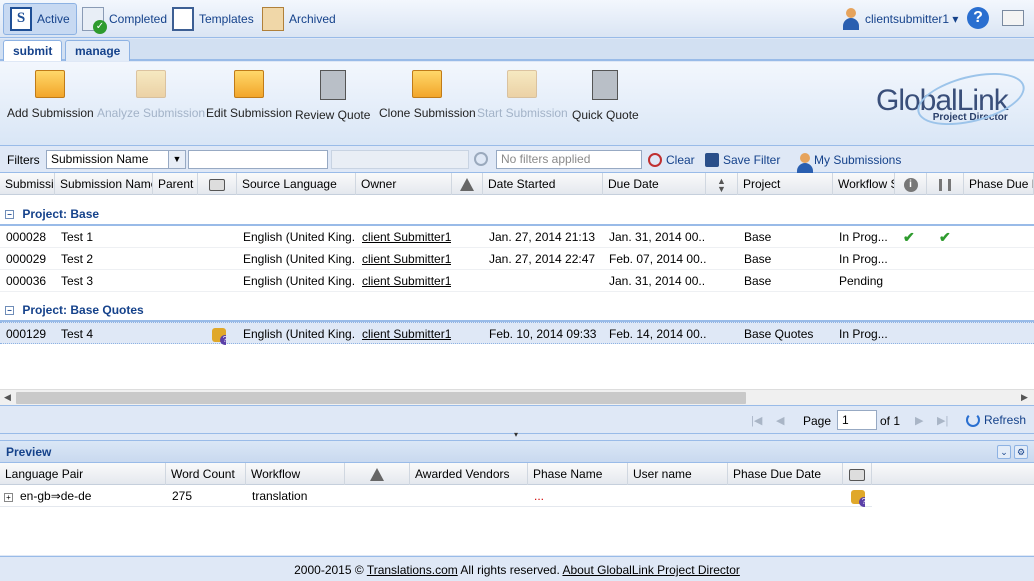  I want to click on group-header-base: − Project: Base, so click(517, 214).